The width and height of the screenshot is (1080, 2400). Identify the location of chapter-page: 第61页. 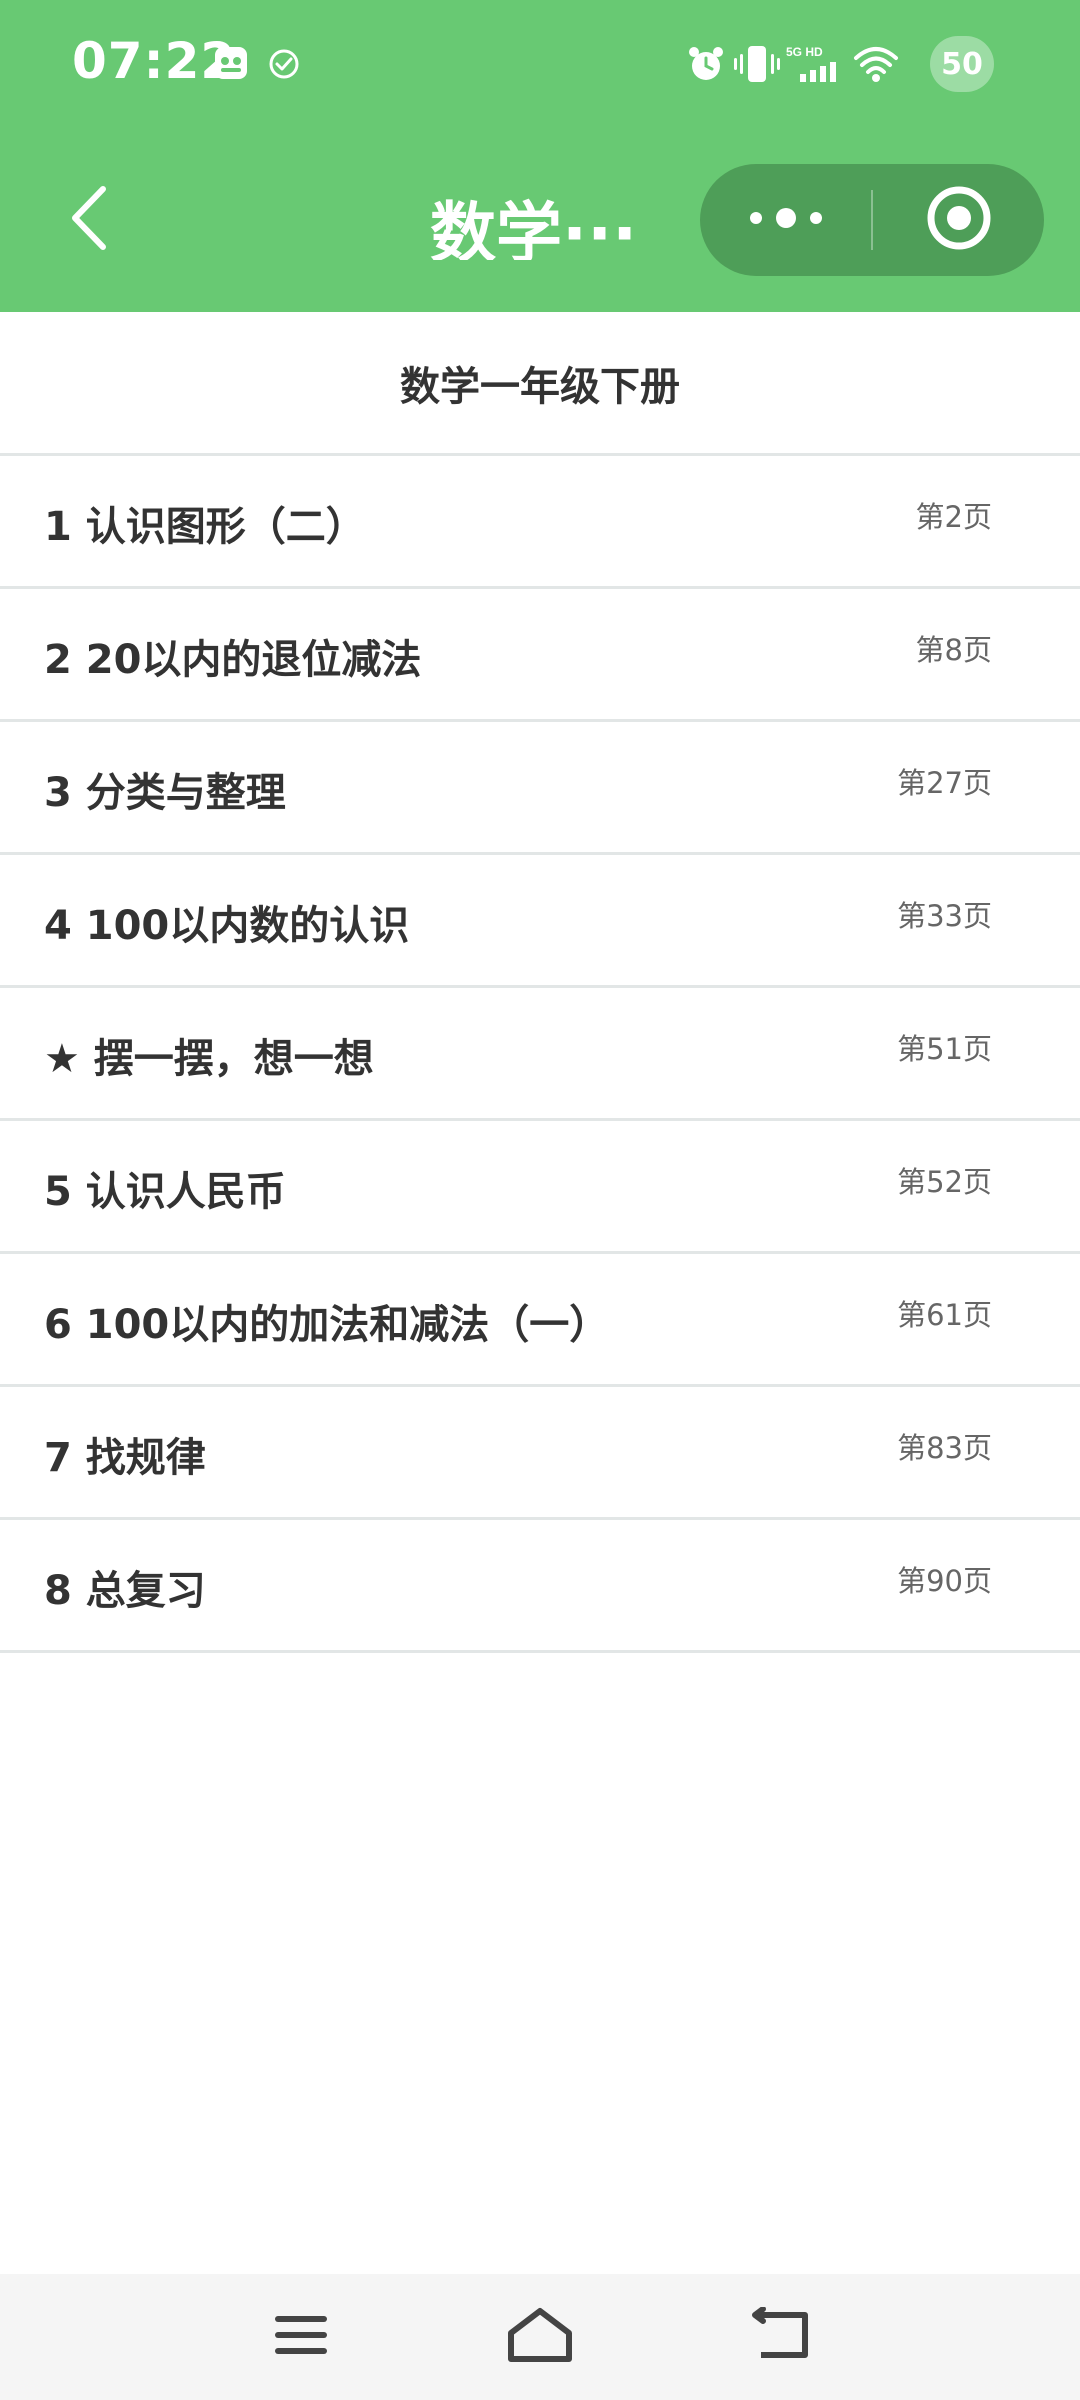
(944, 1315).